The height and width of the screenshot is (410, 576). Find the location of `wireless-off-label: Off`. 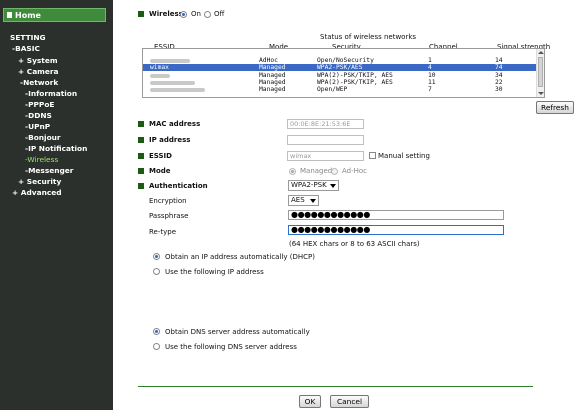

wireless-off-label: Off is located at coordinates (219, 14).